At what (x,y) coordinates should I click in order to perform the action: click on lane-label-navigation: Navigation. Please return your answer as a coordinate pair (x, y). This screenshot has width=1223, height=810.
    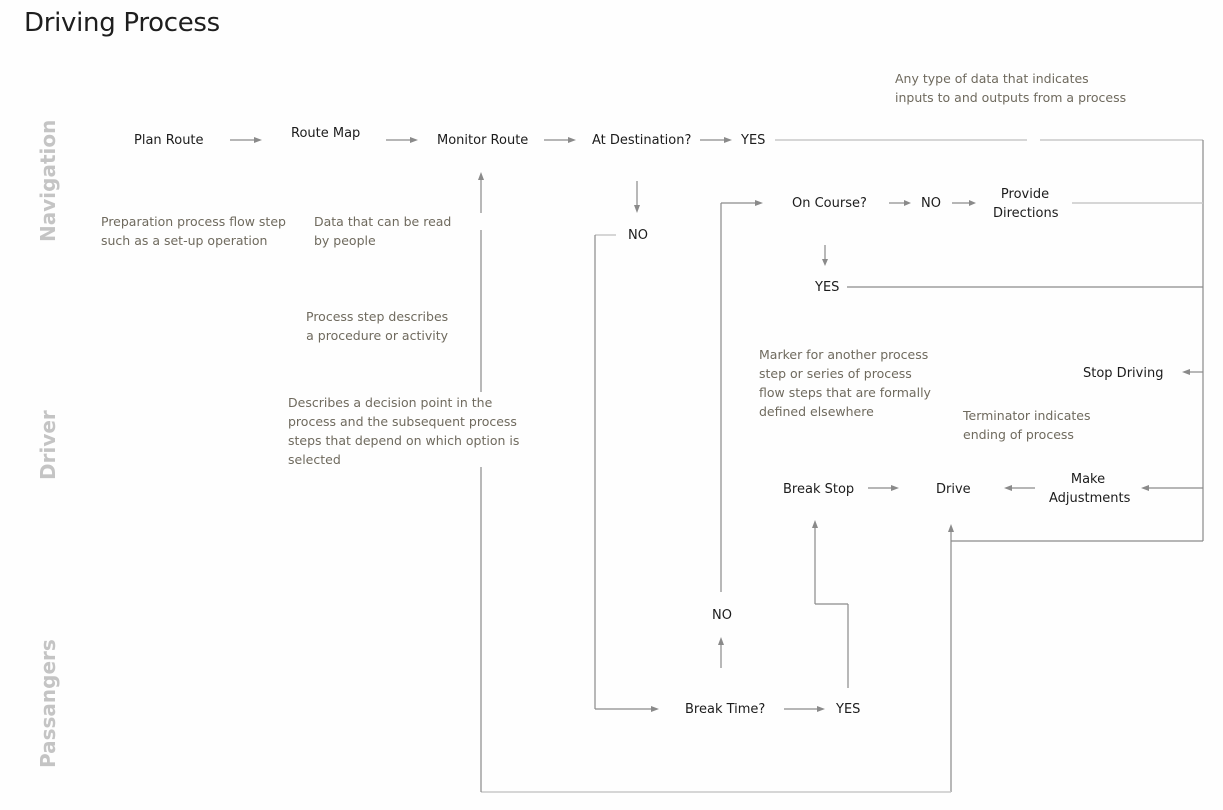
    Looking at the image, I should click on (48, 180).